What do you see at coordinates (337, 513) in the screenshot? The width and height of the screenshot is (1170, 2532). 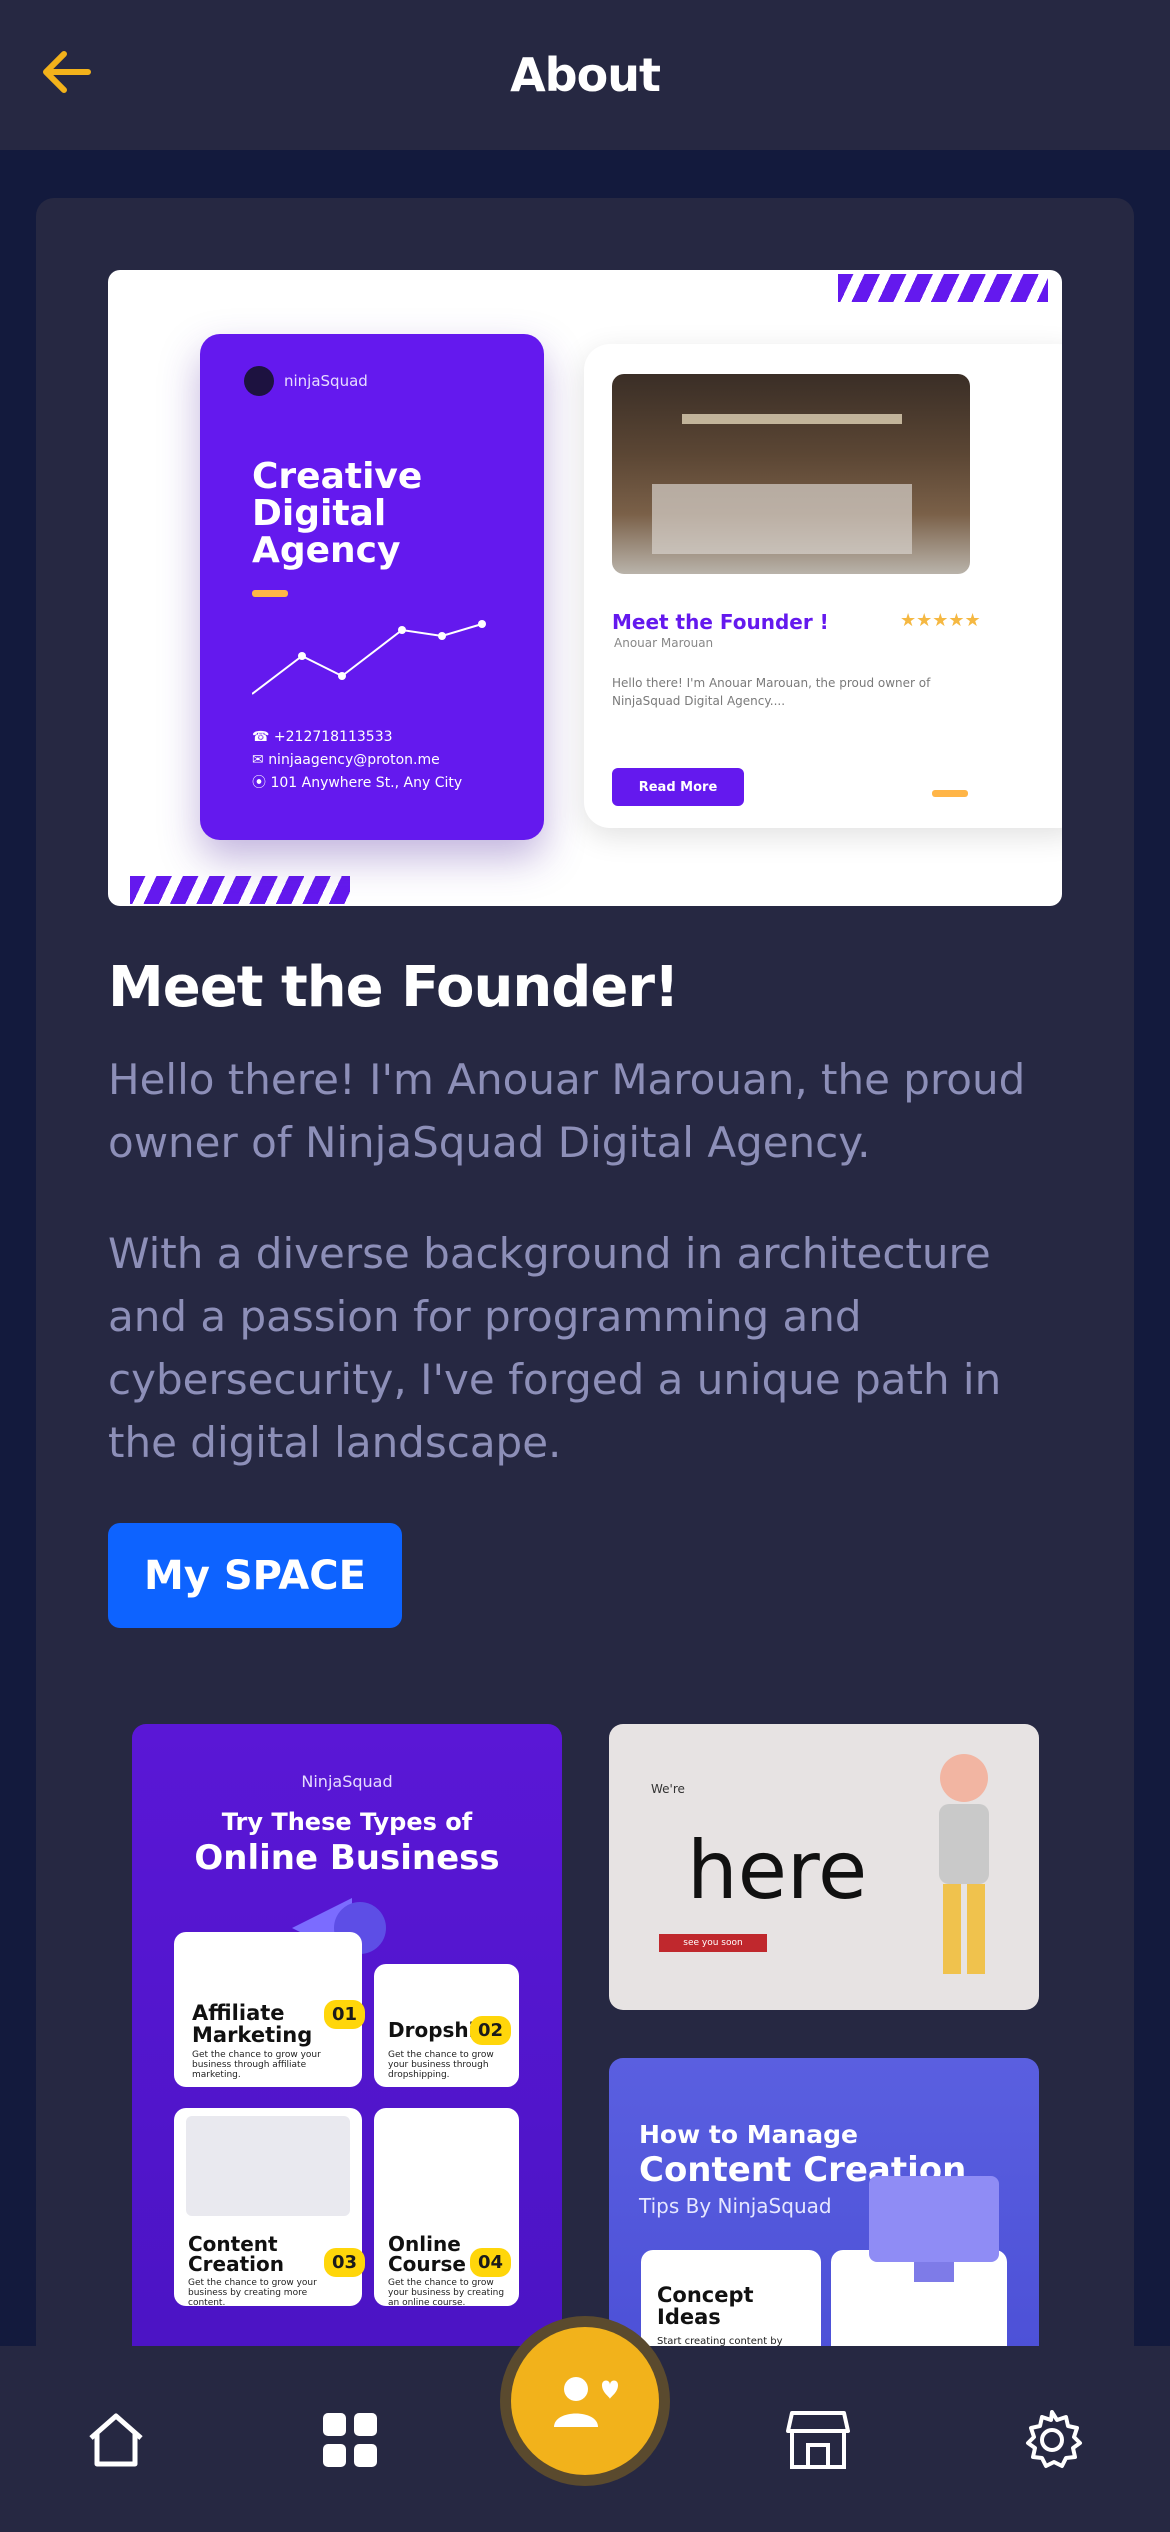 I see `agency-headline: Creative Digital Agency` at bounding box center [337, 513].